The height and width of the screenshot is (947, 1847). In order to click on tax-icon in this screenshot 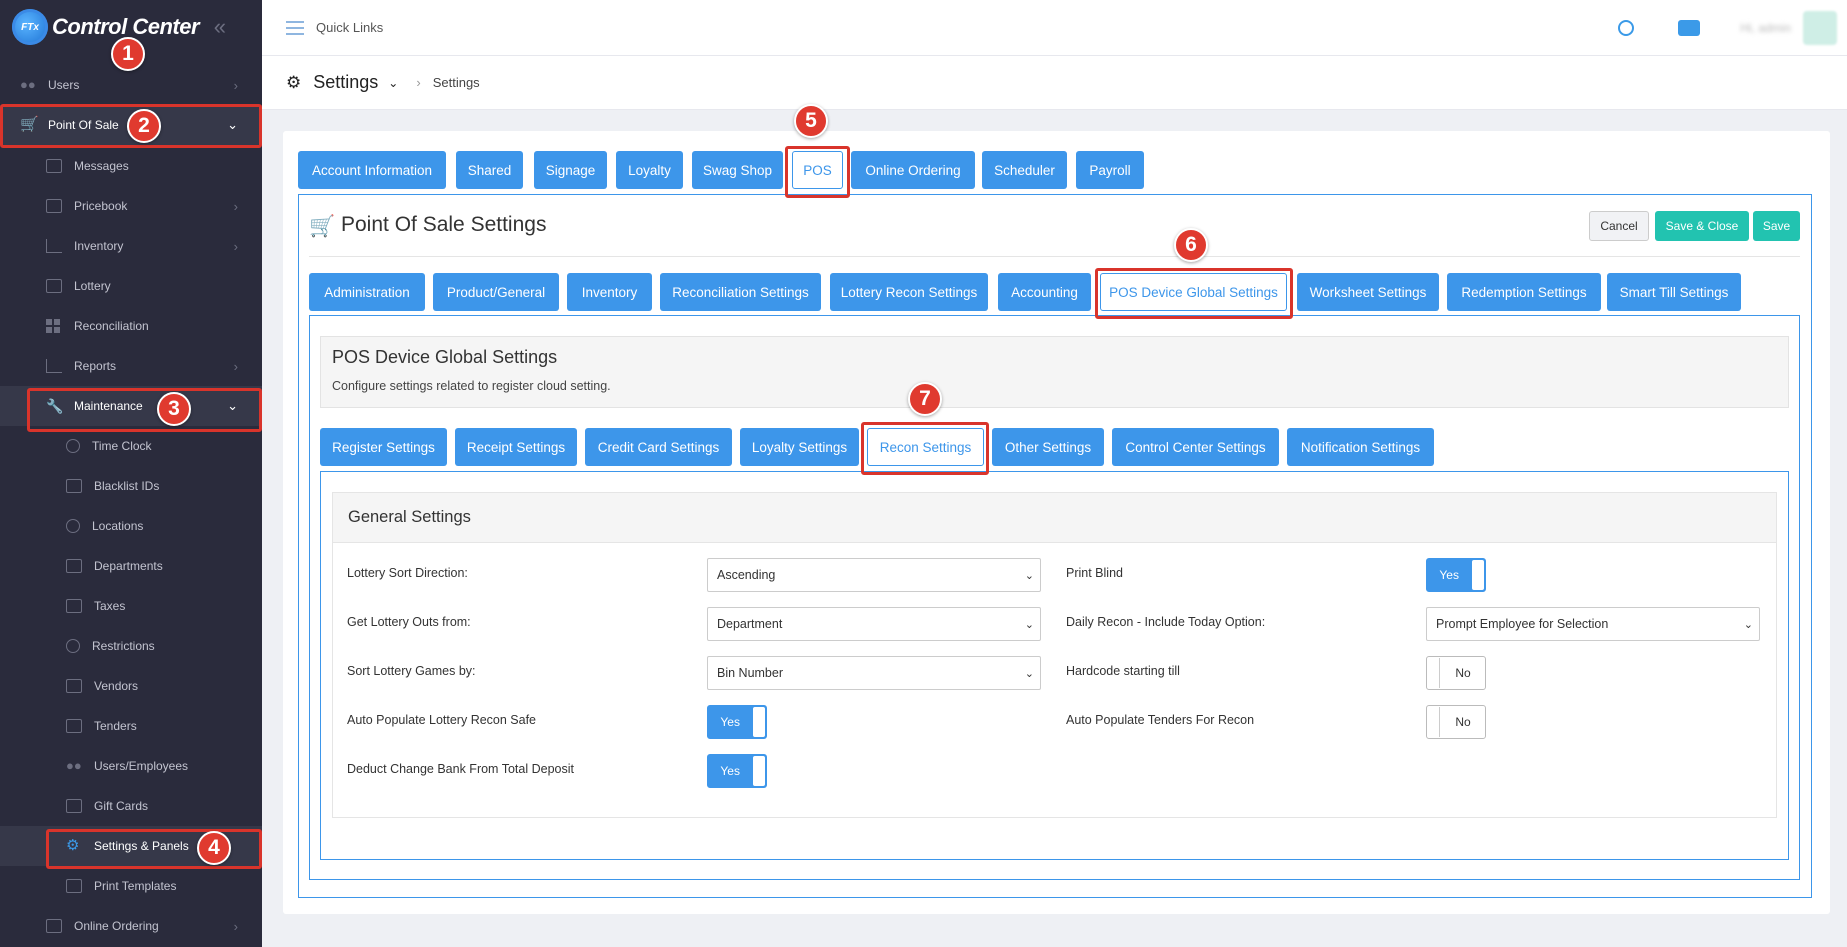, I will do `click(74, 606)`.